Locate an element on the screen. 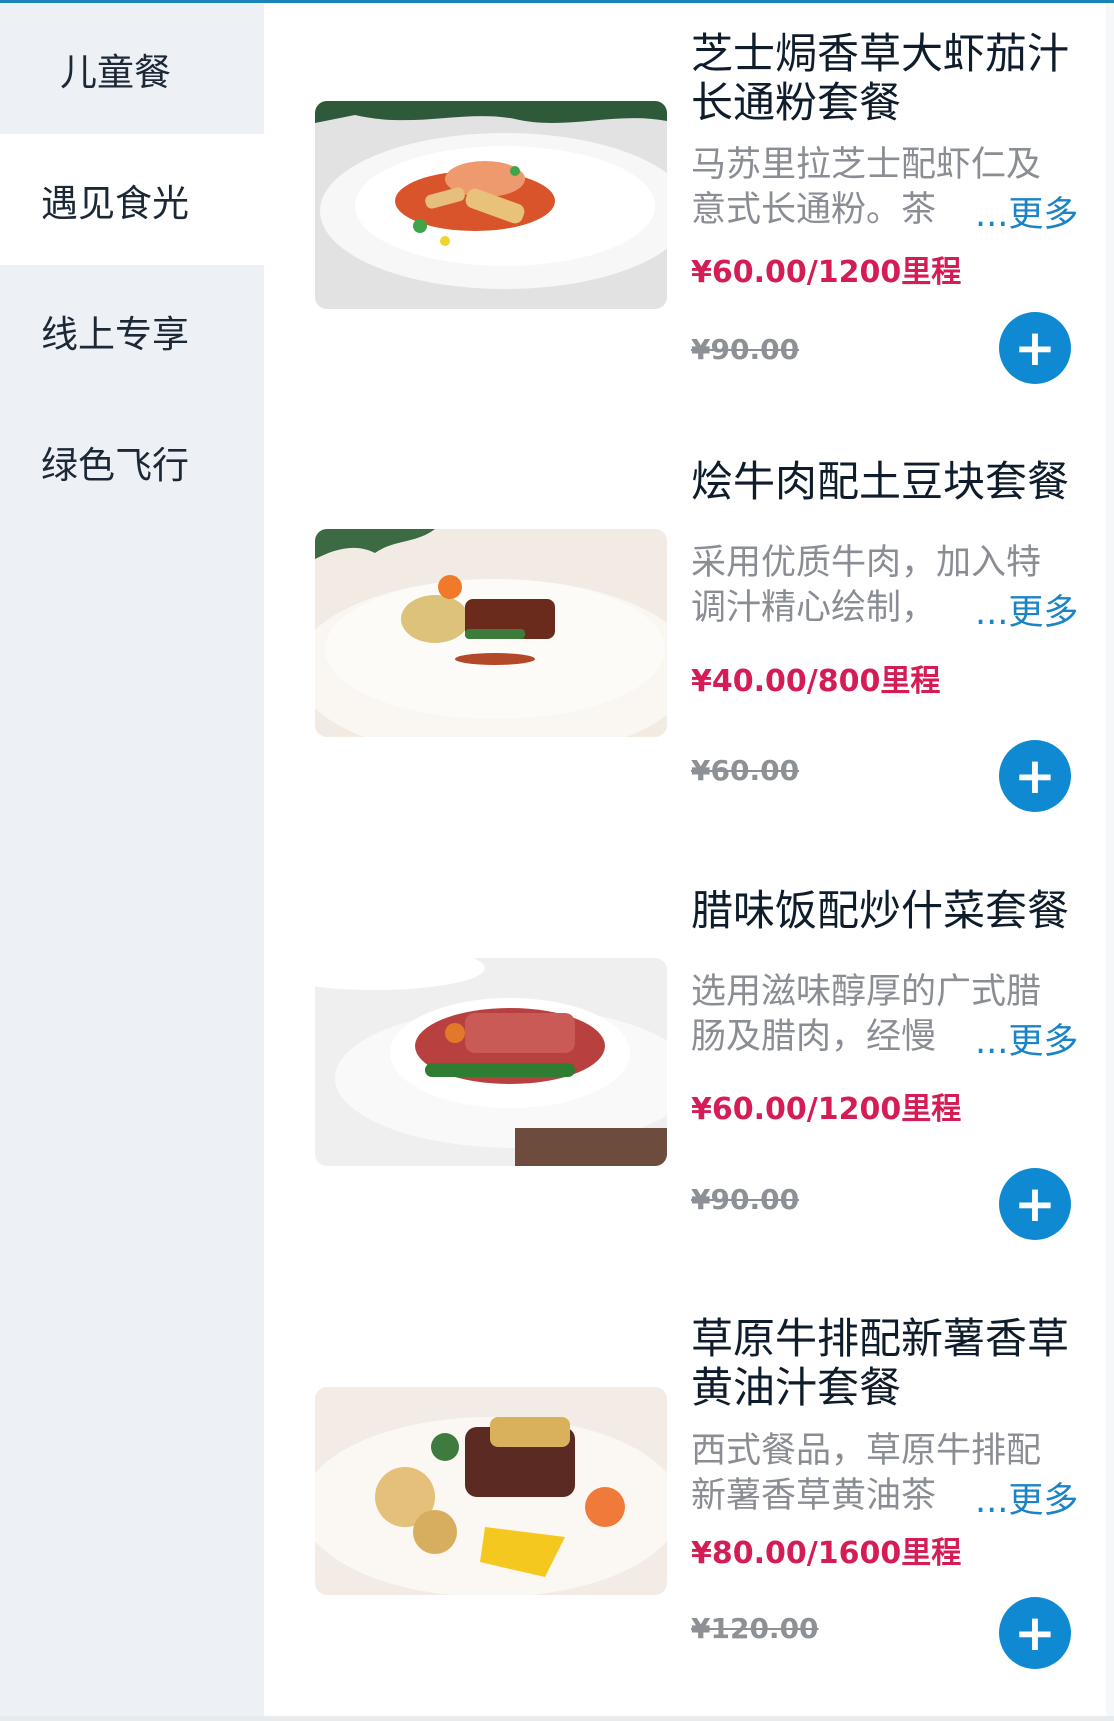 The height and width of the screenshot is (1721, 1114). product-image-steak is located at coordinates (491, 1491).